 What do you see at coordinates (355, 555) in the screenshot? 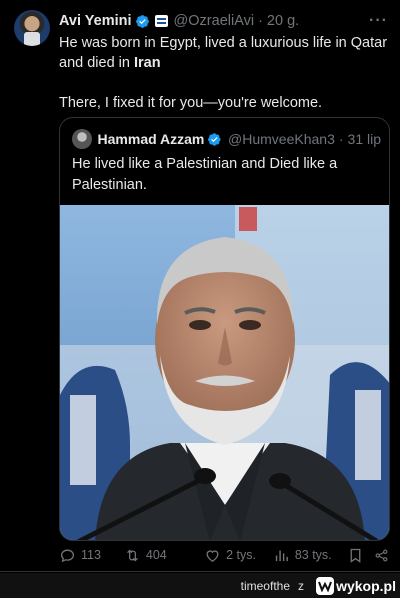
I see `bookmark-icon` at bounding box center [355, 555].